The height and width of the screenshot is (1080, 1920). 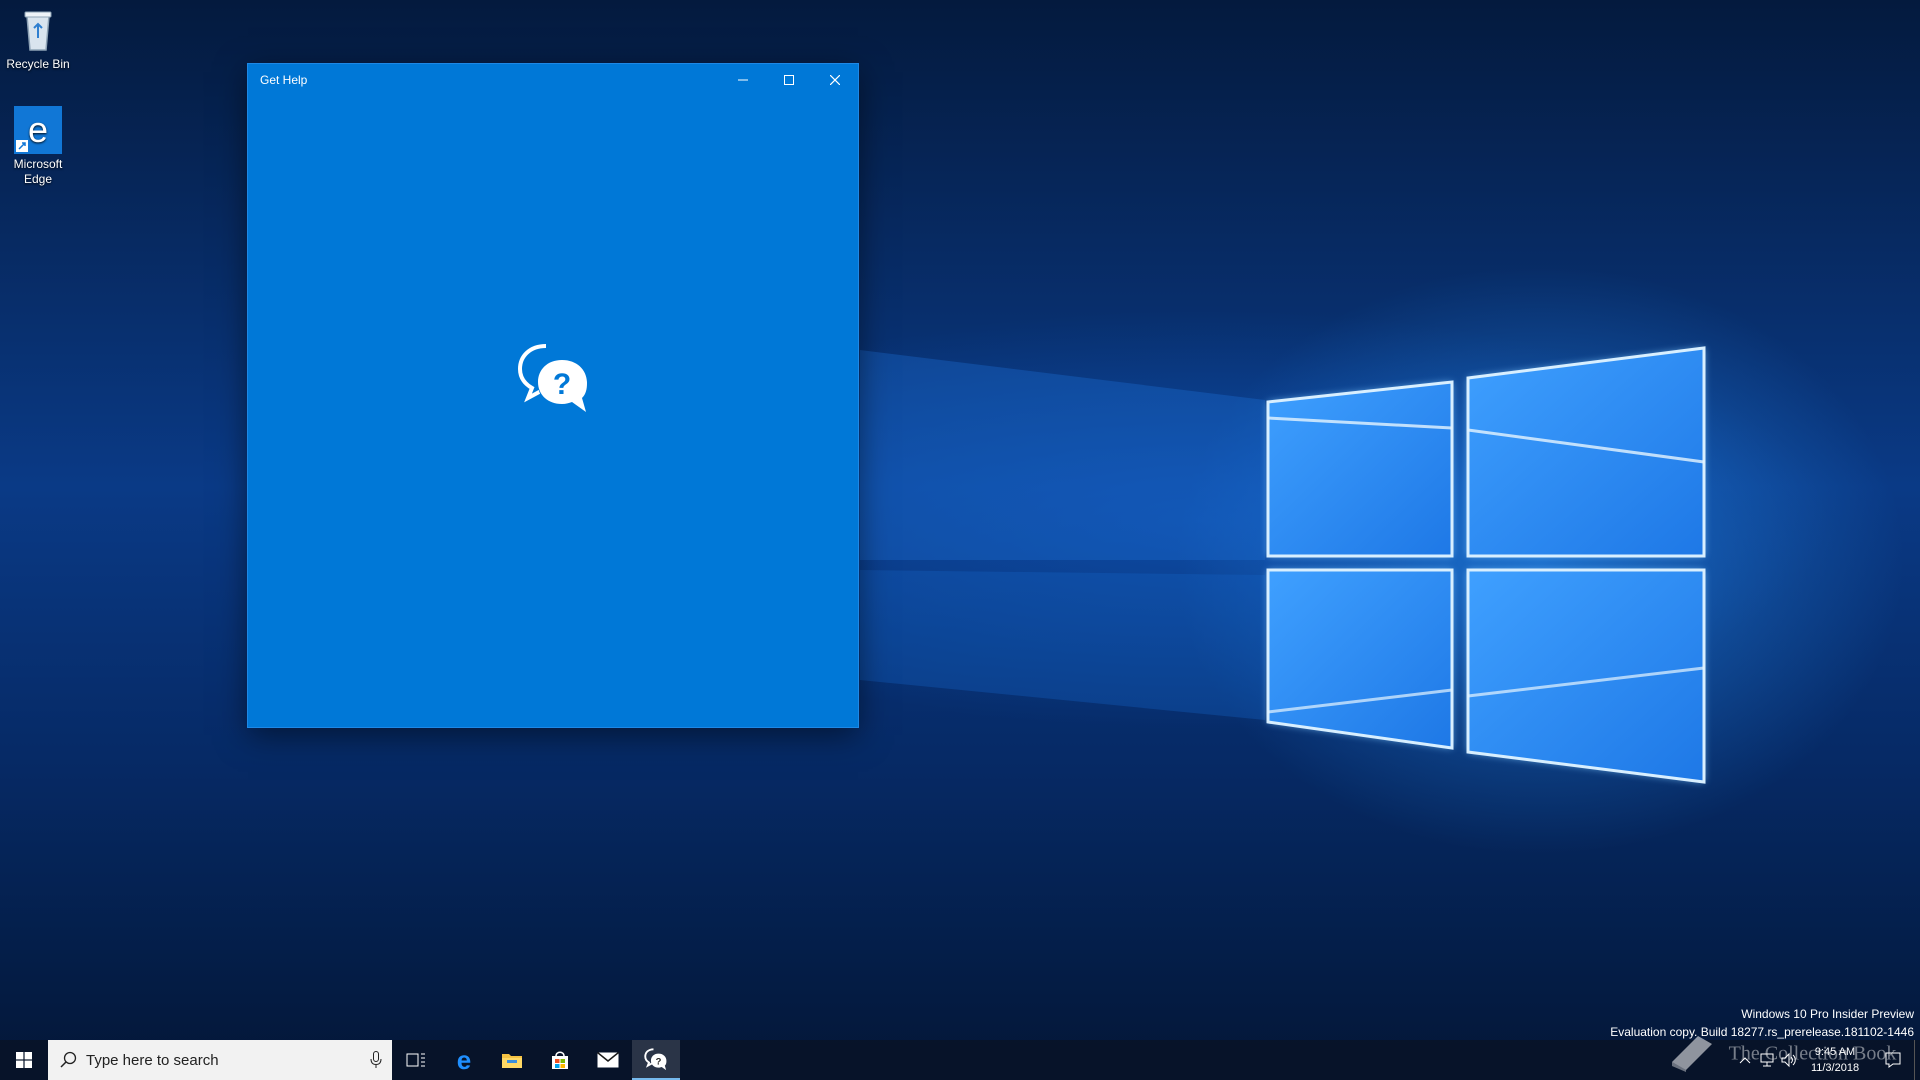 I want to click on close-button, so click(x=835, y=80).